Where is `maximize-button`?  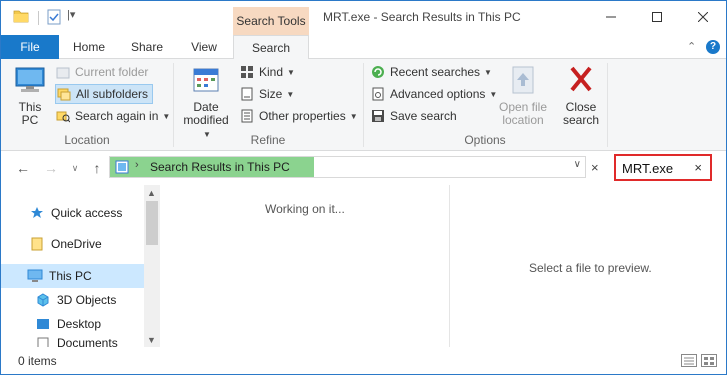 maximize-button is located at coordinates (657, 18).